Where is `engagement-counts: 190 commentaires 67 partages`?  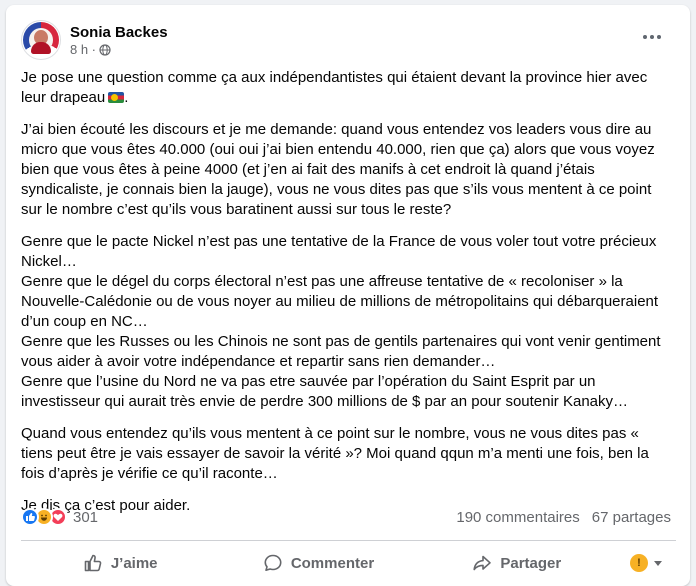 engagement-counts: 190 commentaires 67 partages is located at coordinates (563, 517).